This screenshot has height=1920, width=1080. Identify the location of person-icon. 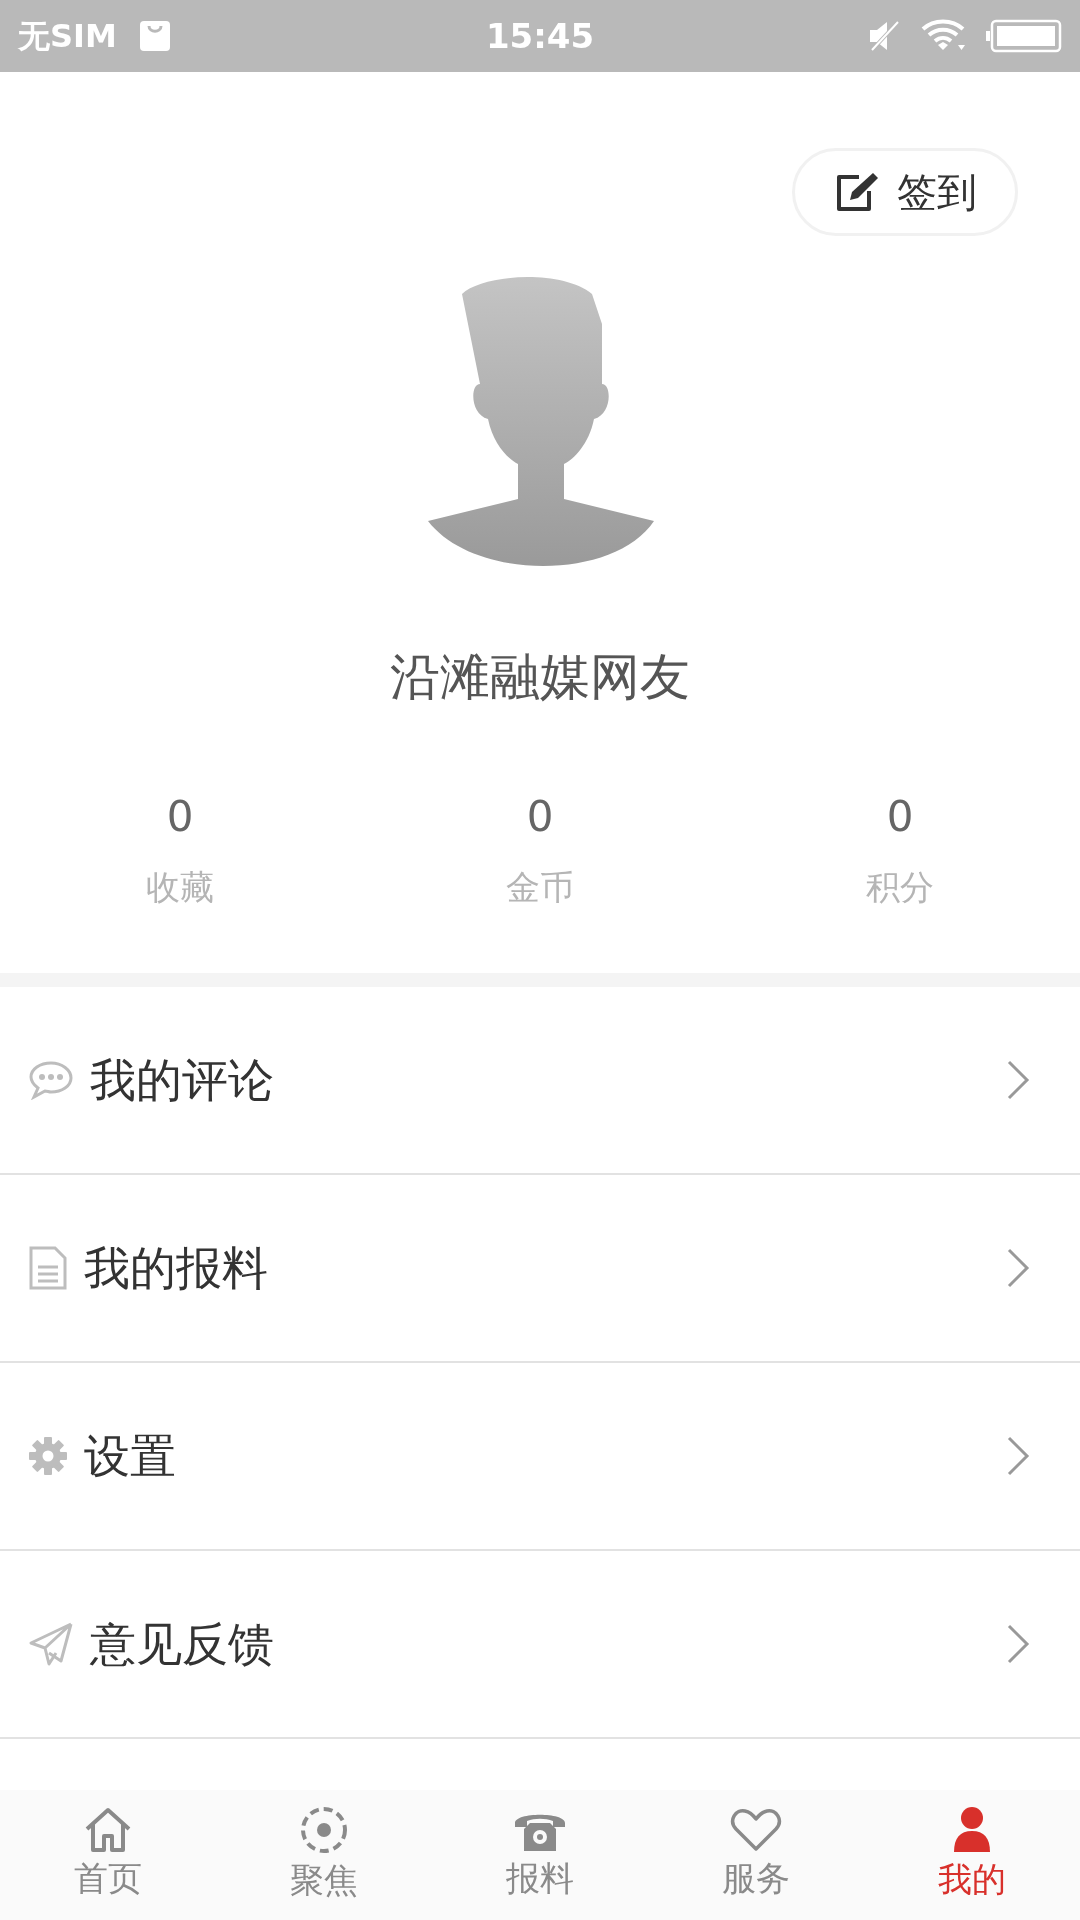
(972, 1829).